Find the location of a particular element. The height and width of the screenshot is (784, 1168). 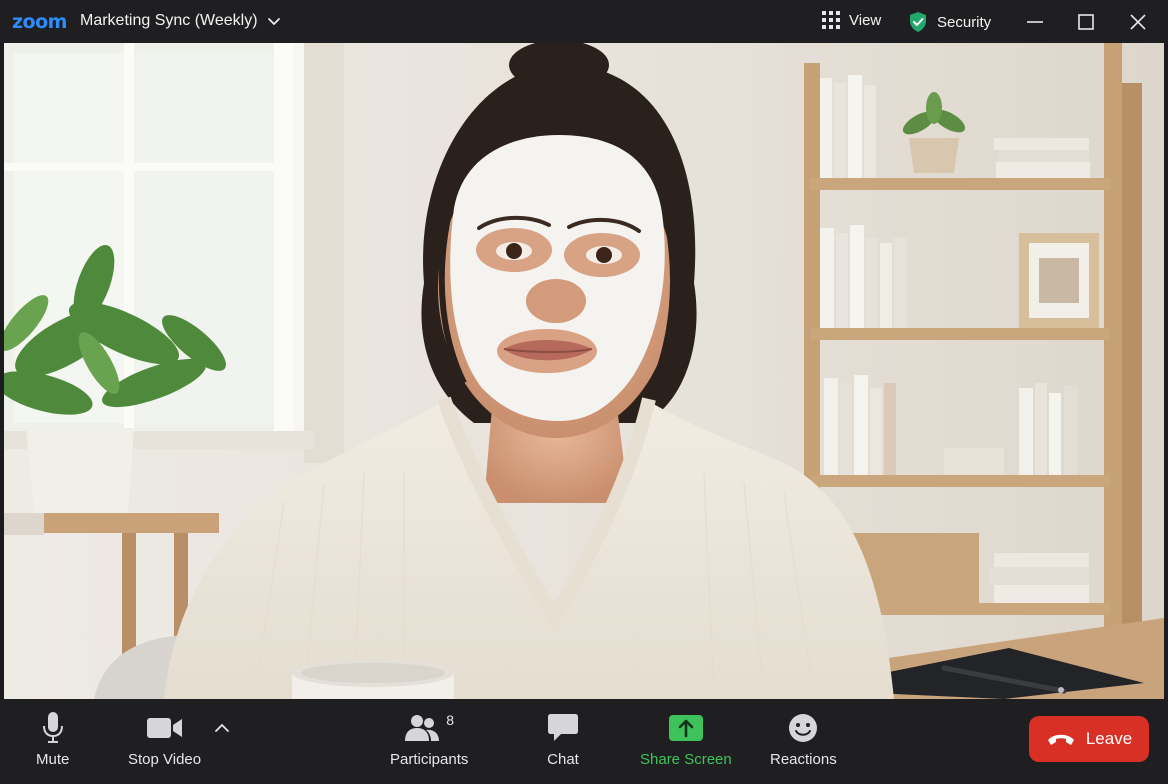

chat-bubble-icon is located at coordinates (563, 727).